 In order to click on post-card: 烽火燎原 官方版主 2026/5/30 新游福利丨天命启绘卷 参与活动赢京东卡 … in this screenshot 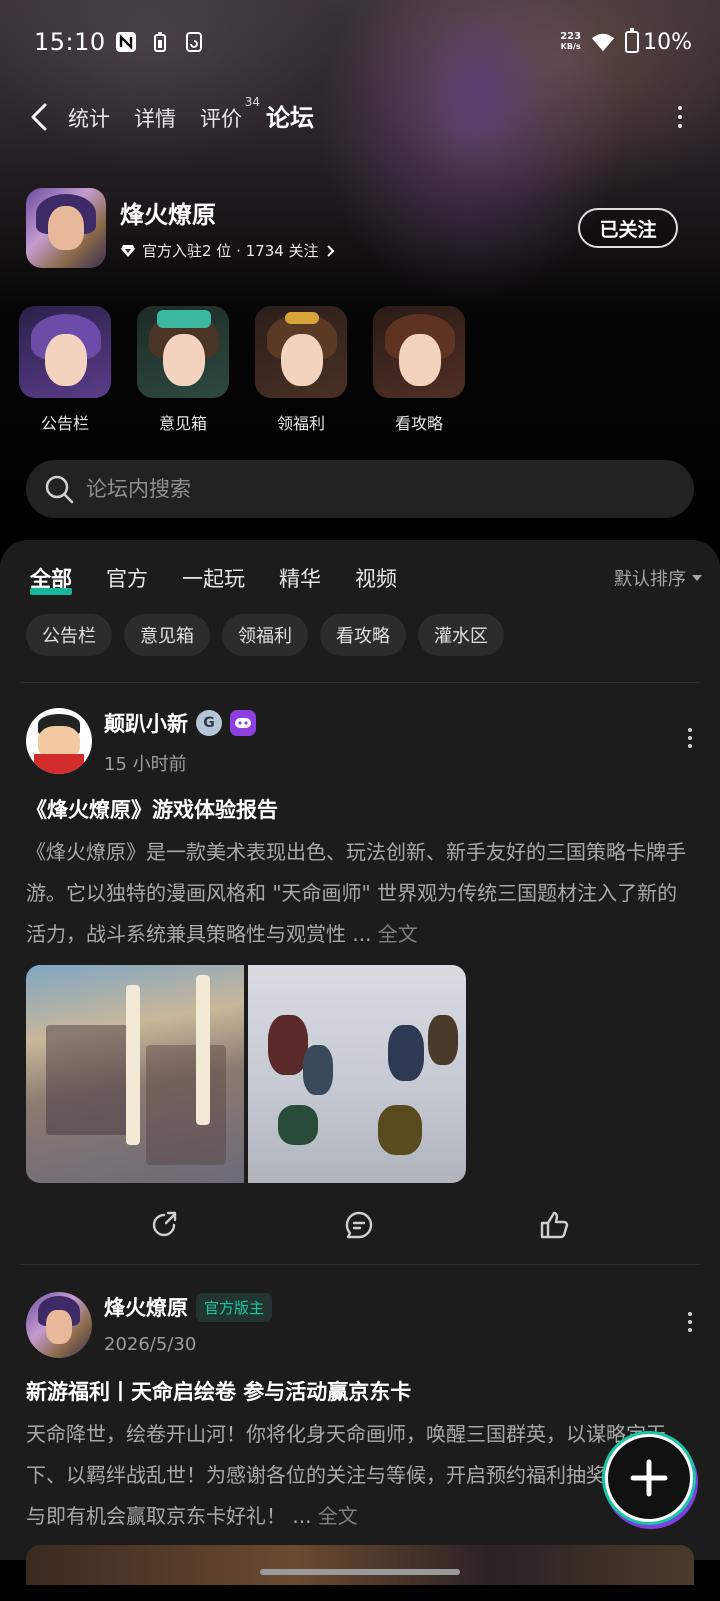, I will do `click(359, 1414)`.